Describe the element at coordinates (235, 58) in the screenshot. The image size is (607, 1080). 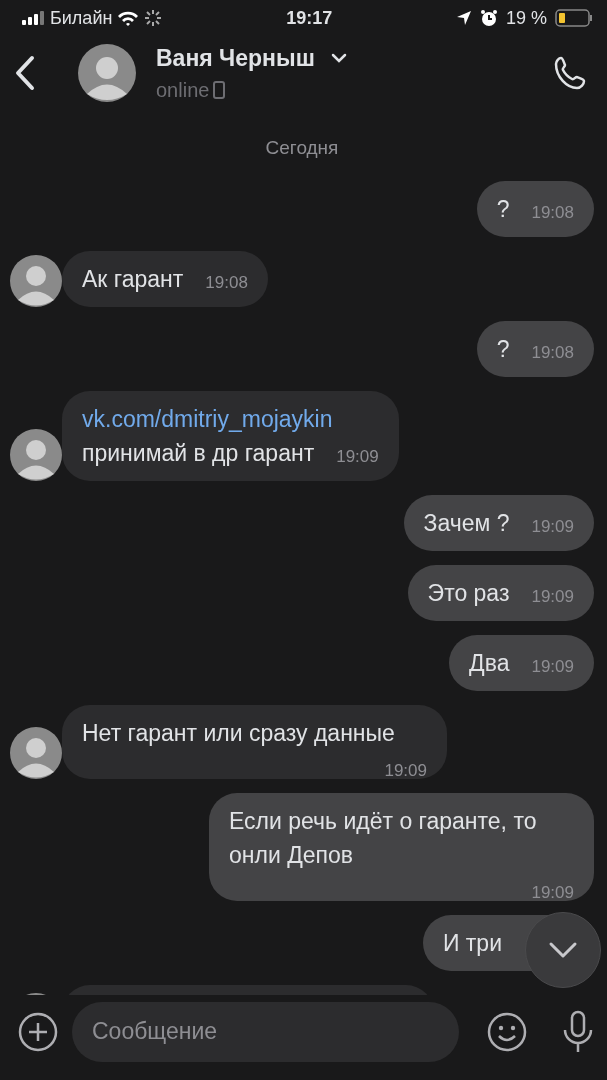
I see `contact-name: Ваня Черныш` at that location.